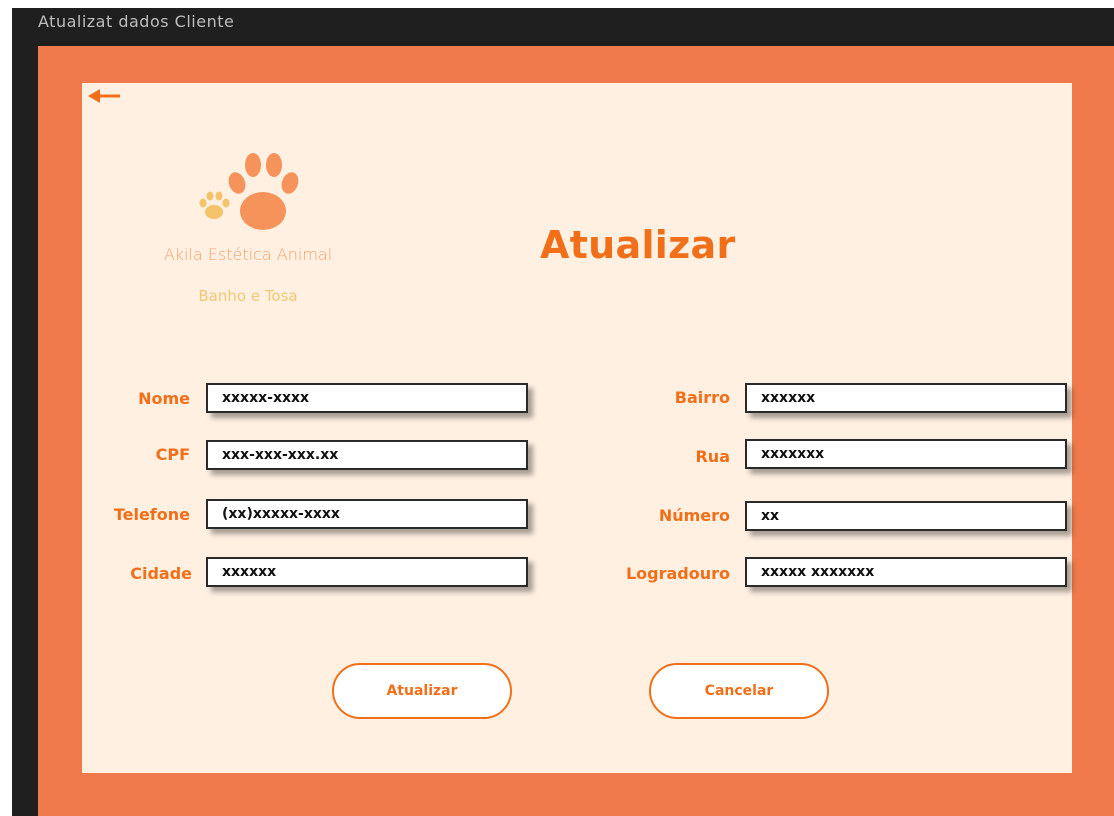 The width and height of the screenshot is (1114, 816). What do you see at coordinates (638, 245) in the screenshot?
I see `page-title: Atualizar` at bounding box center [638, 245].